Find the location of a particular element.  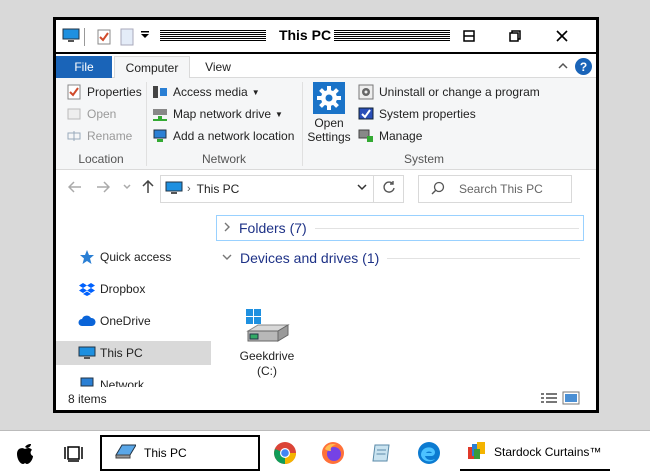

open-settings-label-line1: Open is located at coordinates (329, 123).